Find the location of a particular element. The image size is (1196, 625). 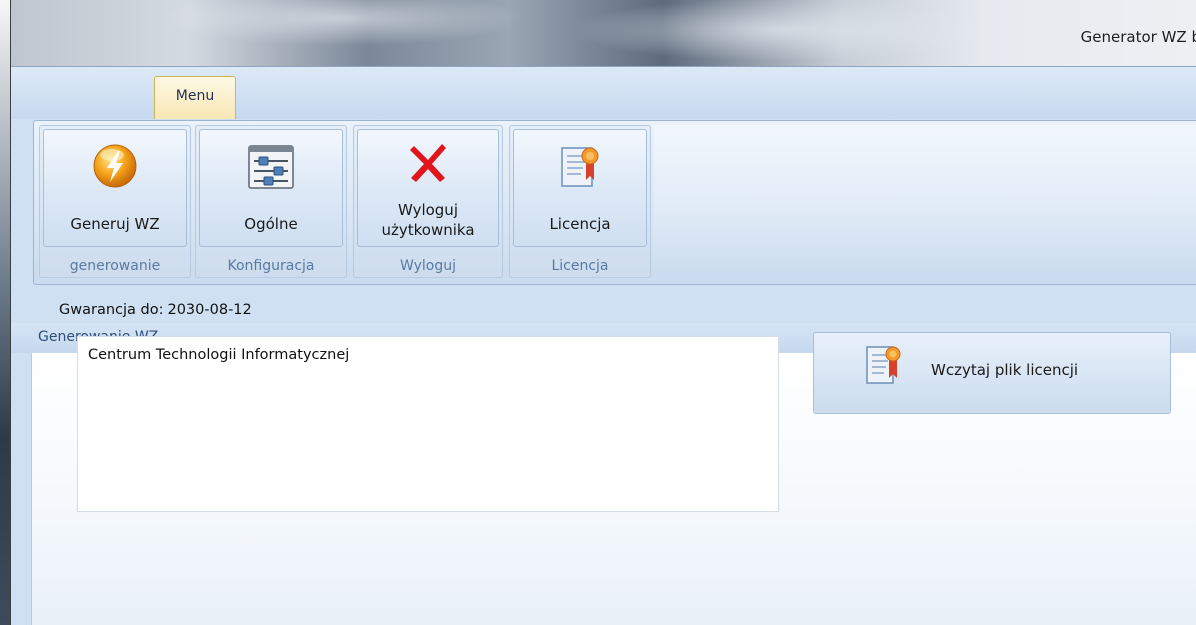

ribbon-group-wyloguj: Wyloguj użytkownika Wyloguj is located at coordinates (428, 201).